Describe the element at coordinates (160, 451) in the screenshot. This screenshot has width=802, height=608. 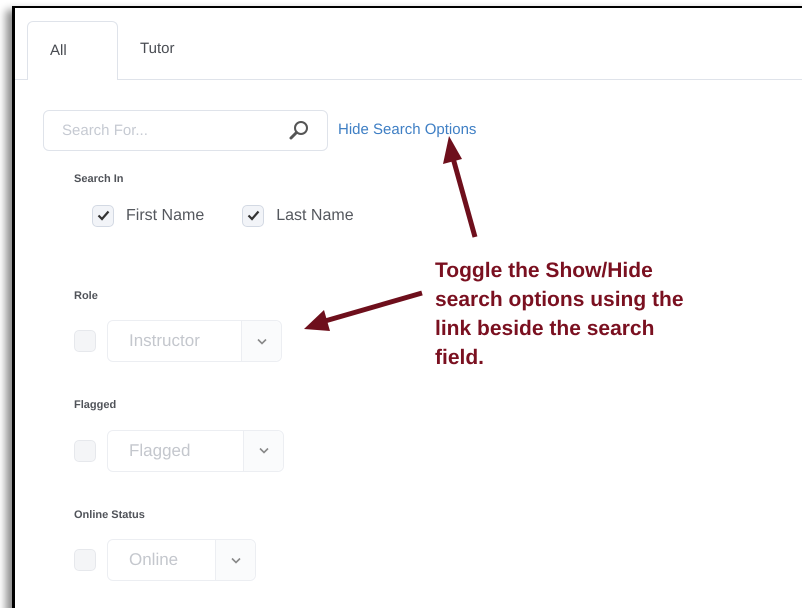
I see `dropdown-value: Flagged` at that location.